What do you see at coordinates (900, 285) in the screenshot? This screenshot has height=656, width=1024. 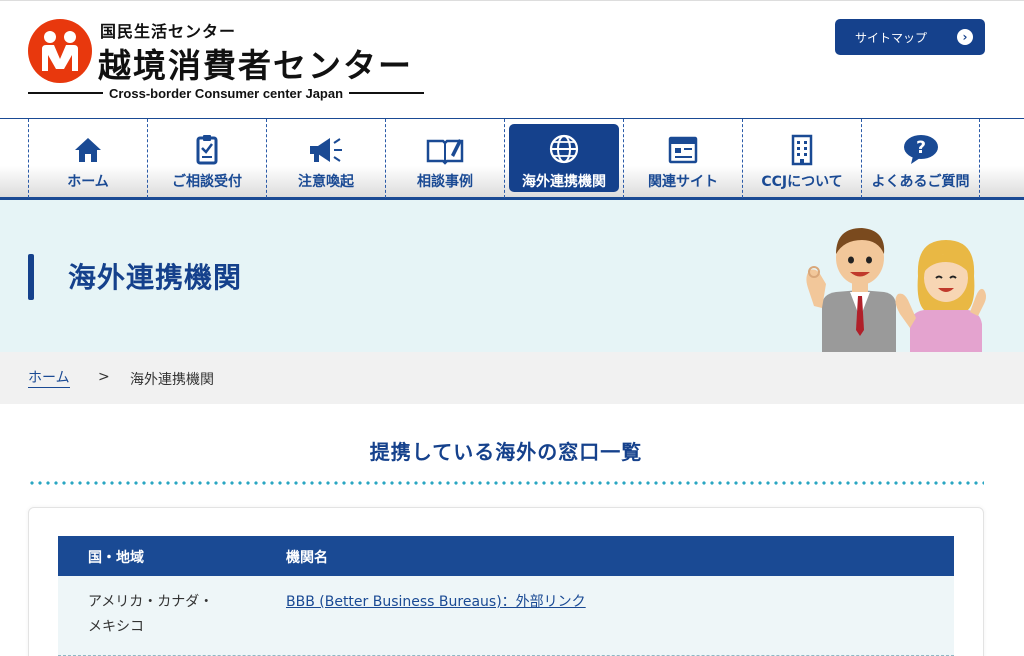 I see `people-illustration-icon` at bounding box center [900, 285].